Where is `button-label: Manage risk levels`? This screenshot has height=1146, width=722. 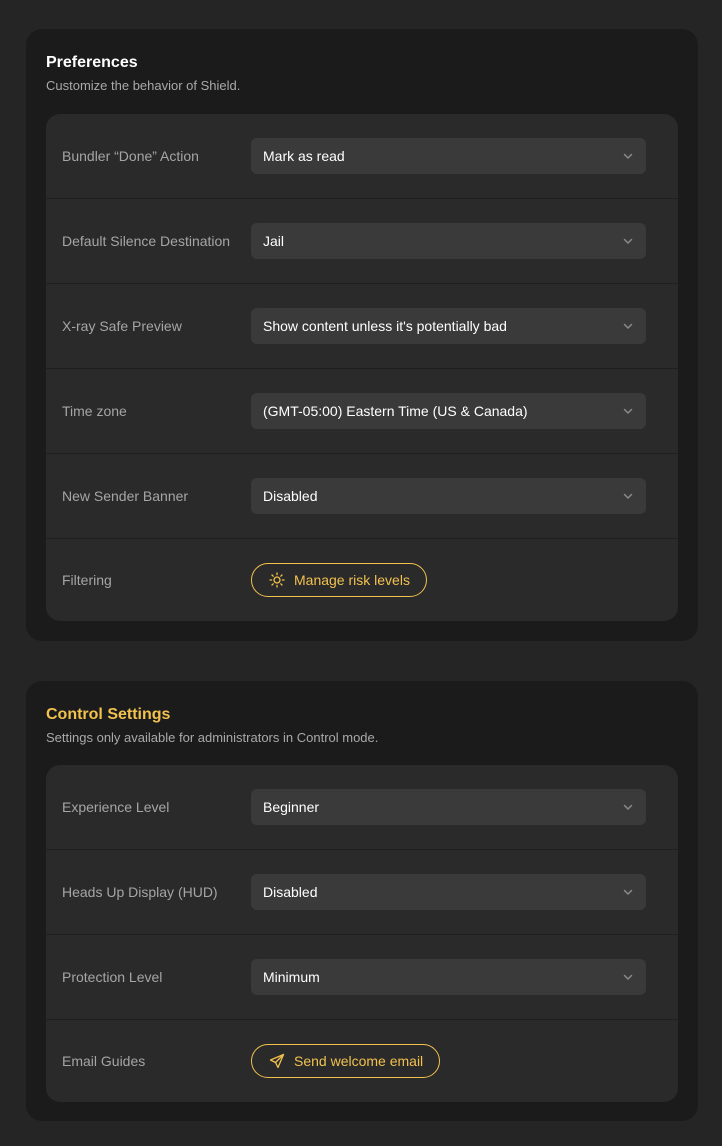 button-label: Manage risk levels is located at coordinates (352, 580).